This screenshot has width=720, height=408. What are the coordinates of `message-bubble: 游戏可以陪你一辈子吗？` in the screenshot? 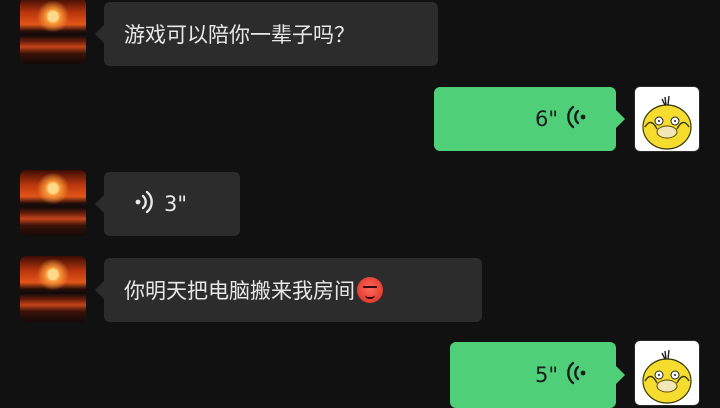 It's located at (266, 34).